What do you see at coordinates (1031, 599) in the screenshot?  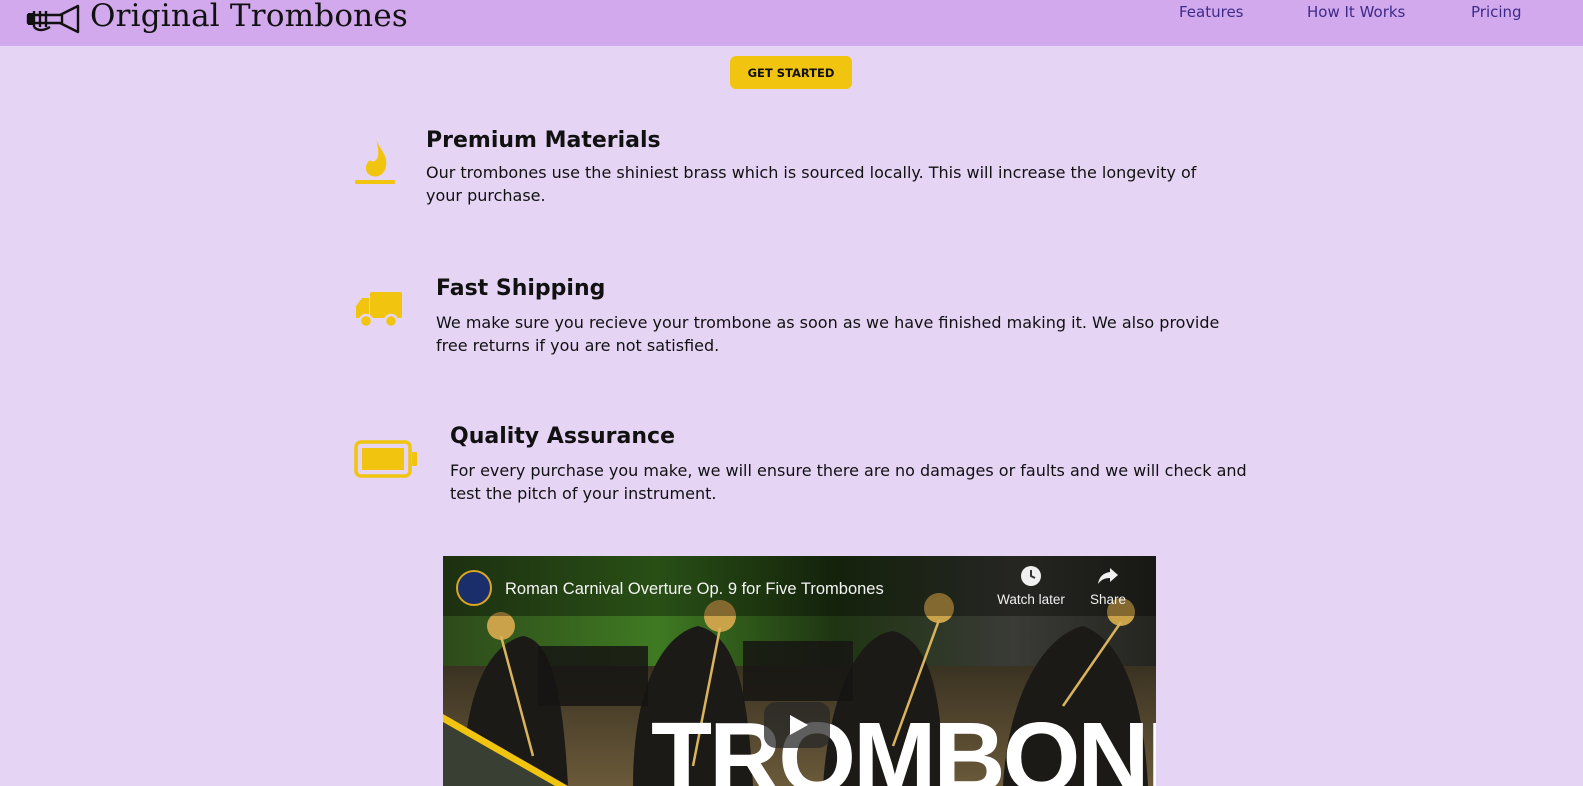 I see `watch-later-label: Watch later` at bounding box center [1031, 599].